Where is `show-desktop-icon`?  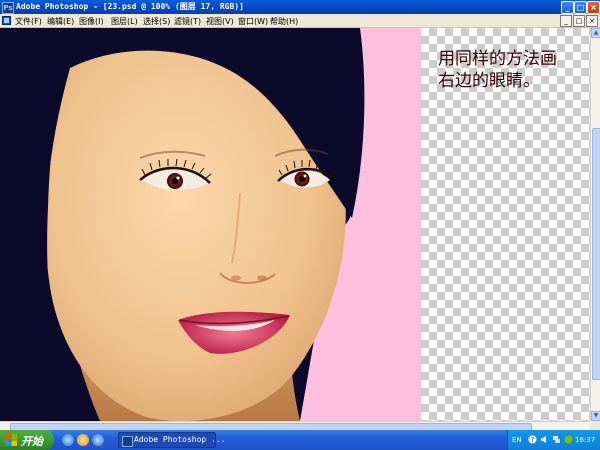 show-desktop-icon is located at coordinates (68, 440).